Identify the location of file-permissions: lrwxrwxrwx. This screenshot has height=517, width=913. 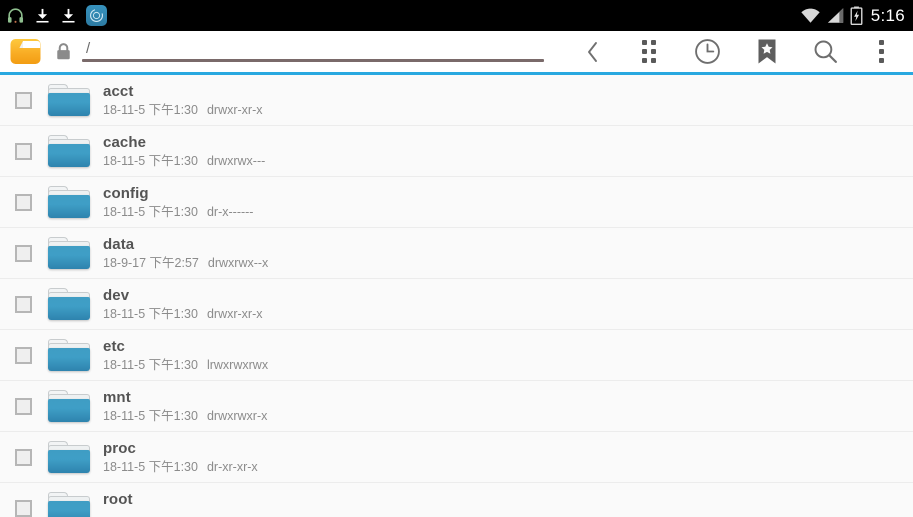
(237, 364).